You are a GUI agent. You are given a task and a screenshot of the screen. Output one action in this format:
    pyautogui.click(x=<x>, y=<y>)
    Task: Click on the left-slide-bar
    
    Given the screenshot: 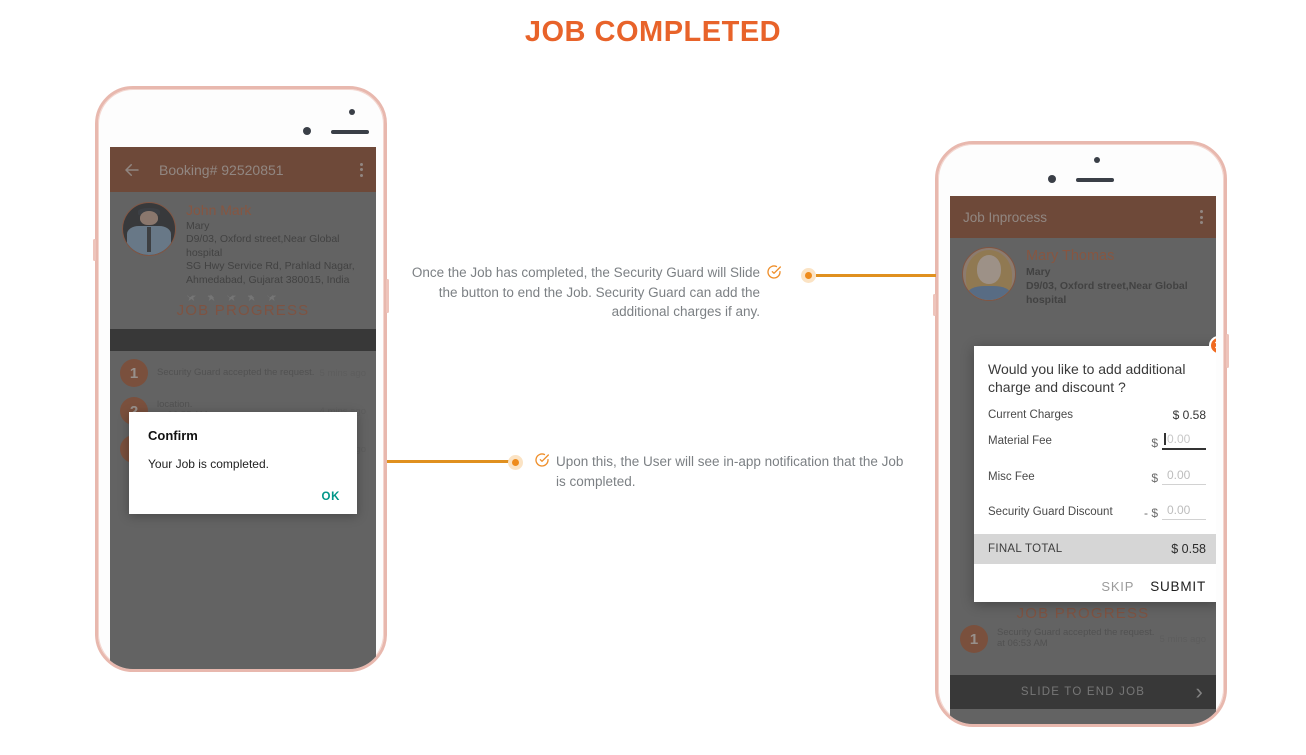 What is the action you would take?
    pyautogui.click(x=243, y=340)
    